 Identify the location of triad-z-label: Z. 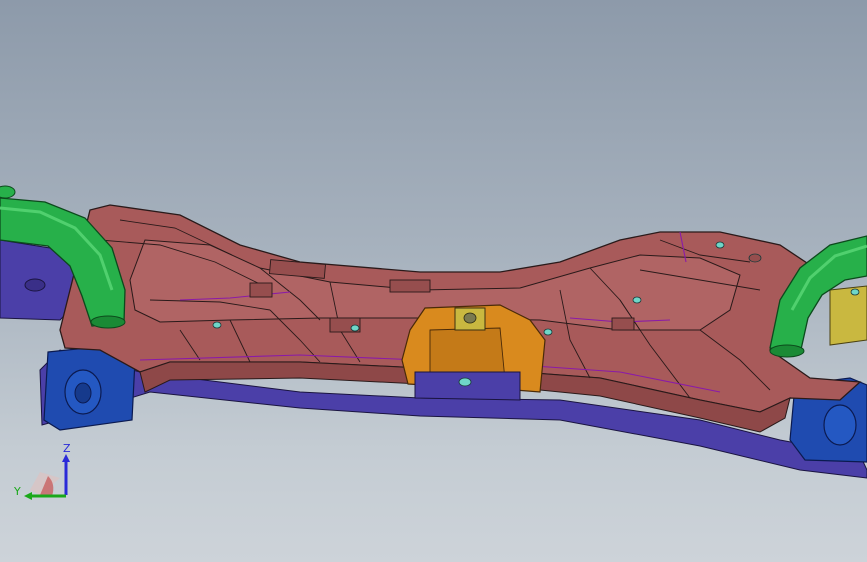
(67, 448).